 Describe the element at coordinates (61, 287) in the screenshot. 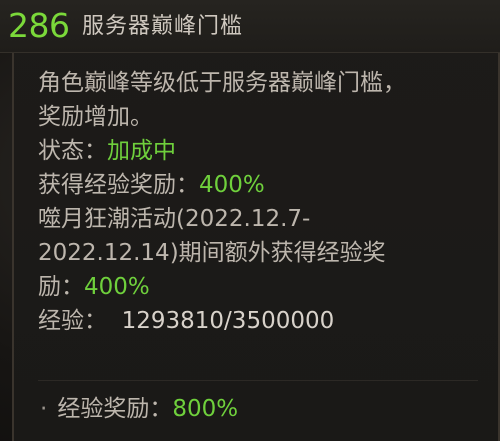

I see `event-reward-label: 励：` at that location.